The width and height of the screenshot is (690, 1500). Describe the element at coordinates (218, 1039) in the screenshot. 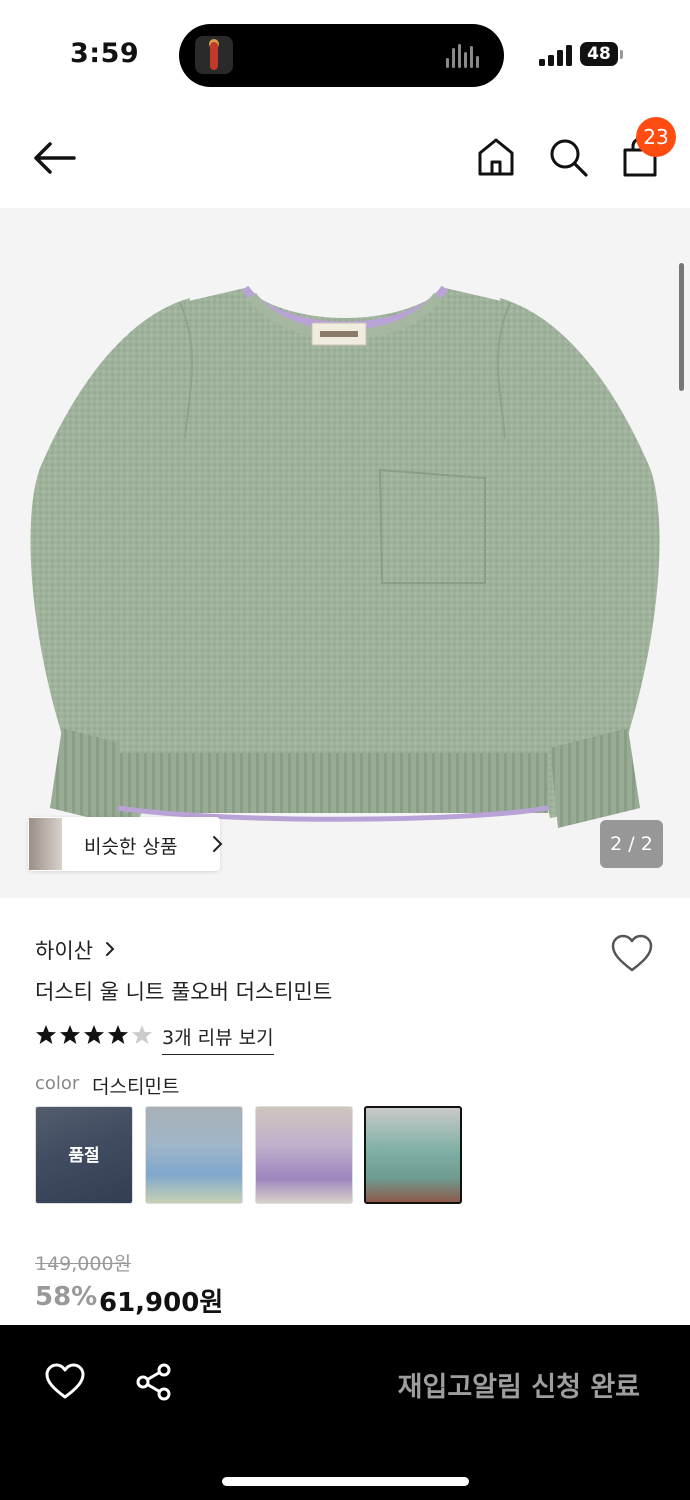

I see `review-link: 3개 리뷰 보기` at that location.